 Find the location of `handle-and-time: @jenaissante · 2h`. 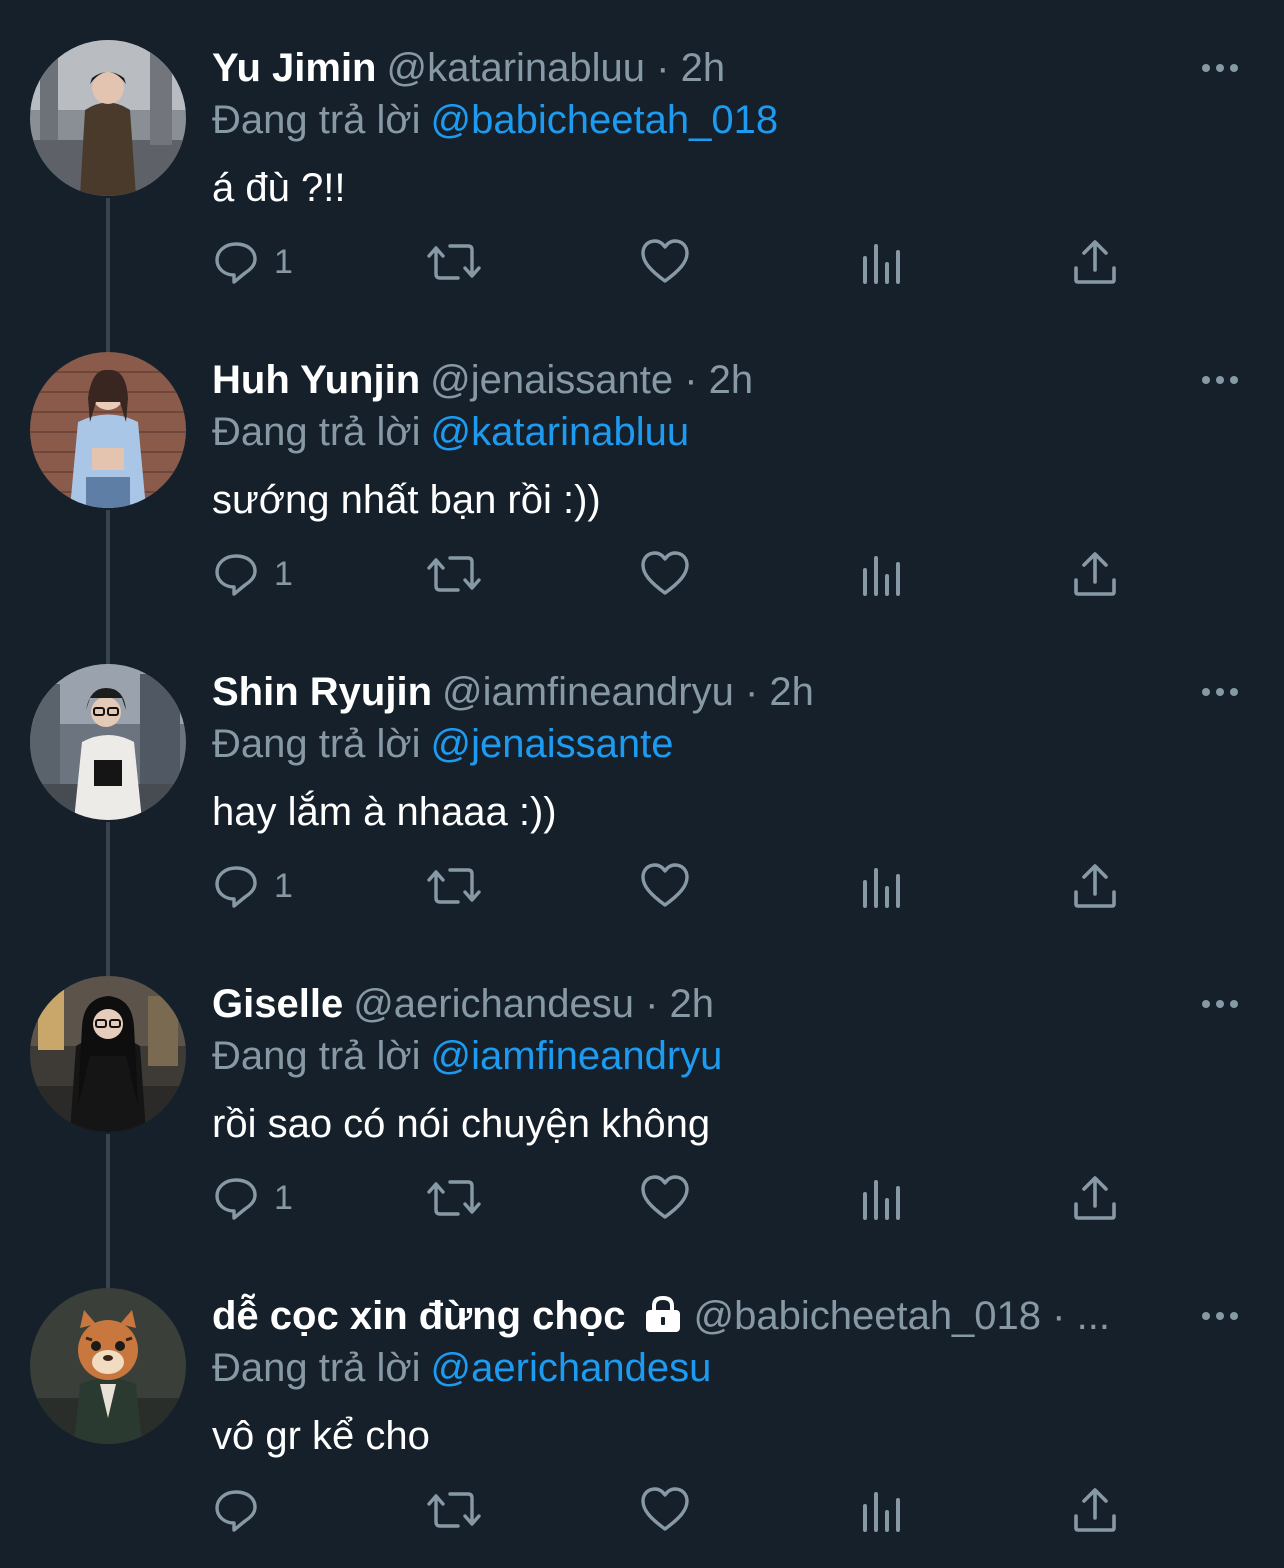

handle-and-time: @jenaissante · 2h is located at coordinates (591, 380).